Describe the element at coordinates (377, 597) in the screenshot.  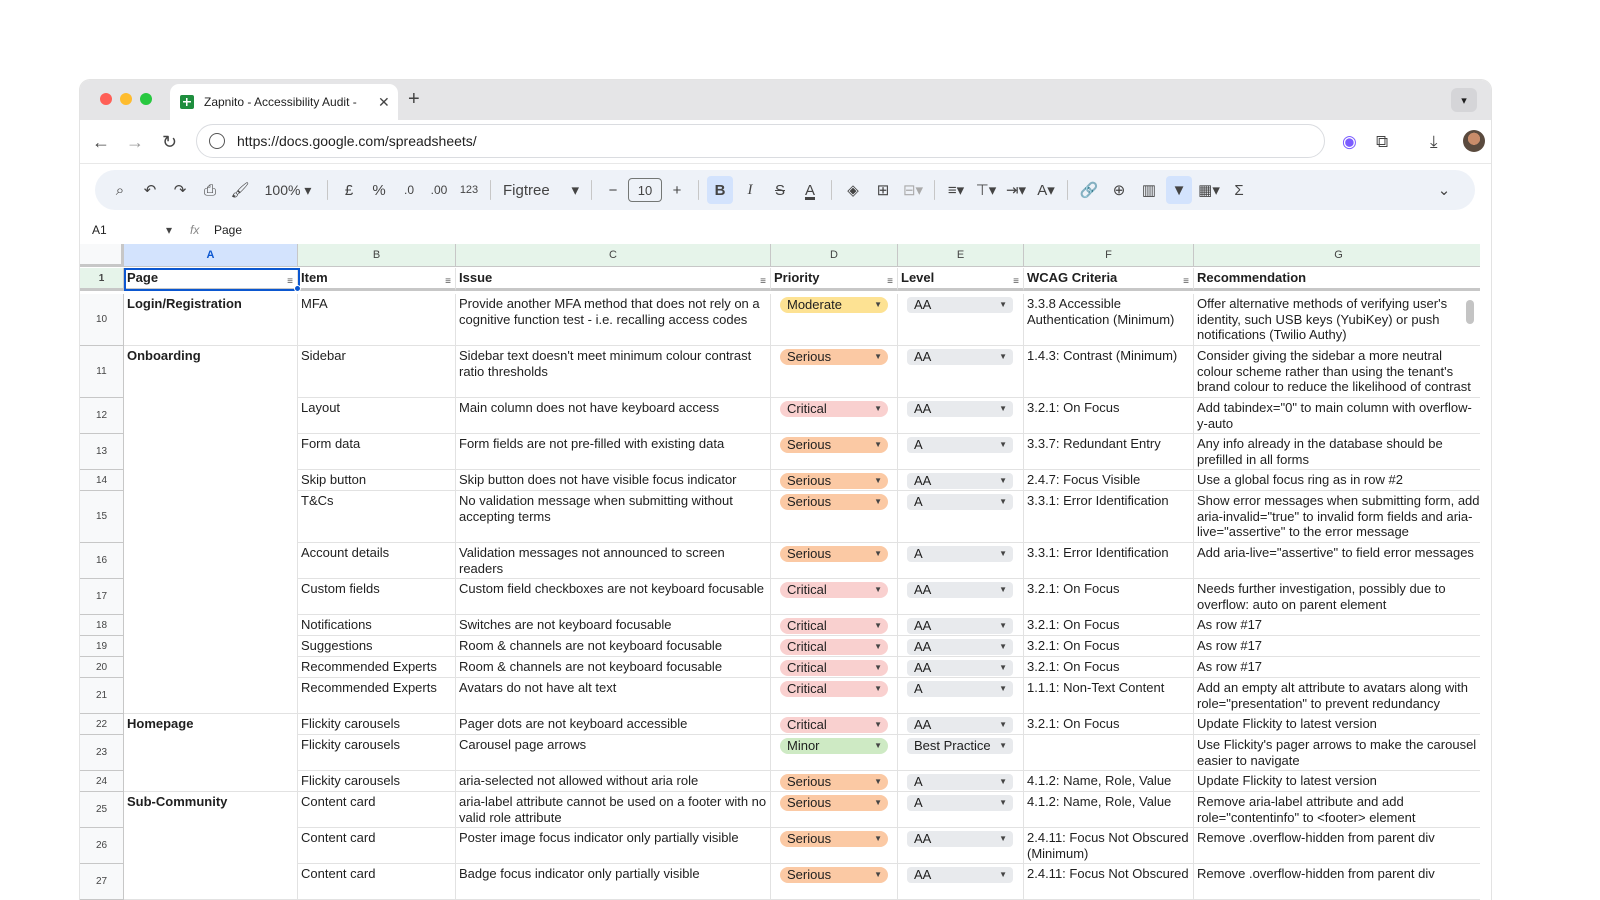
I see `item-cell: Custom fields` at that location.